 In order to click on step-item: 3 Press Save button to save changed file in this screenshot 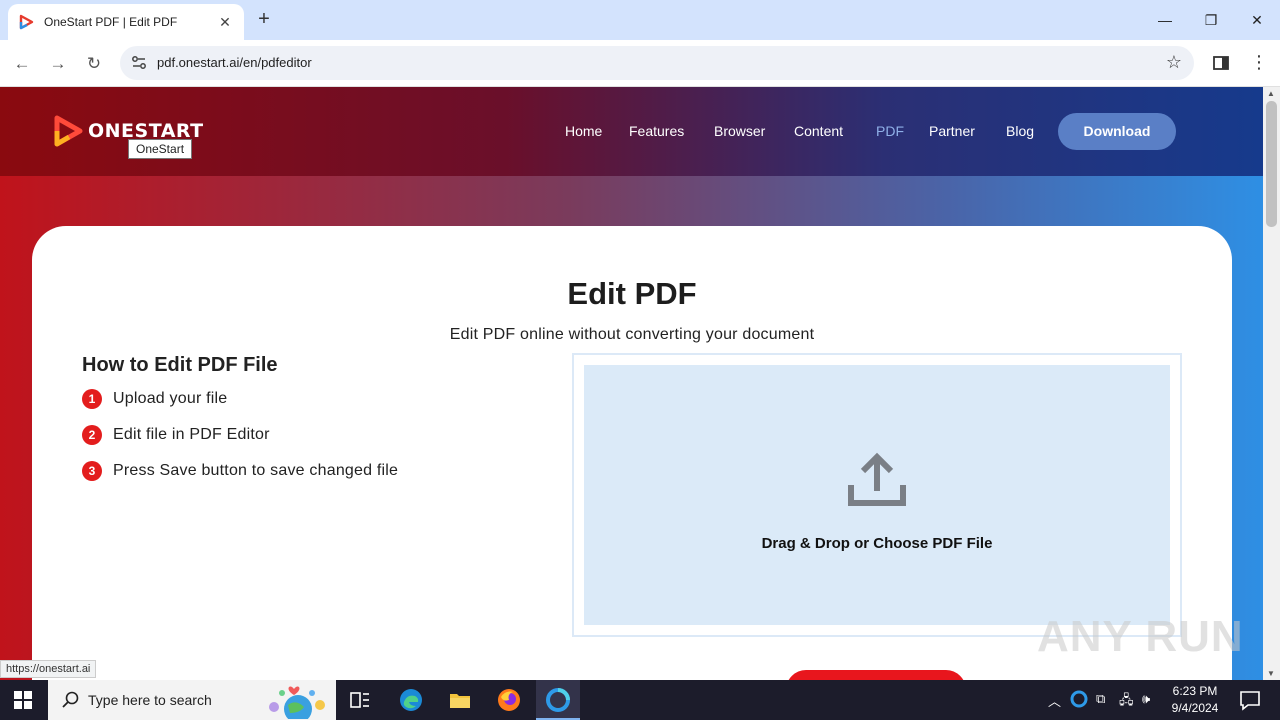, I will do `click(240, 471)`.